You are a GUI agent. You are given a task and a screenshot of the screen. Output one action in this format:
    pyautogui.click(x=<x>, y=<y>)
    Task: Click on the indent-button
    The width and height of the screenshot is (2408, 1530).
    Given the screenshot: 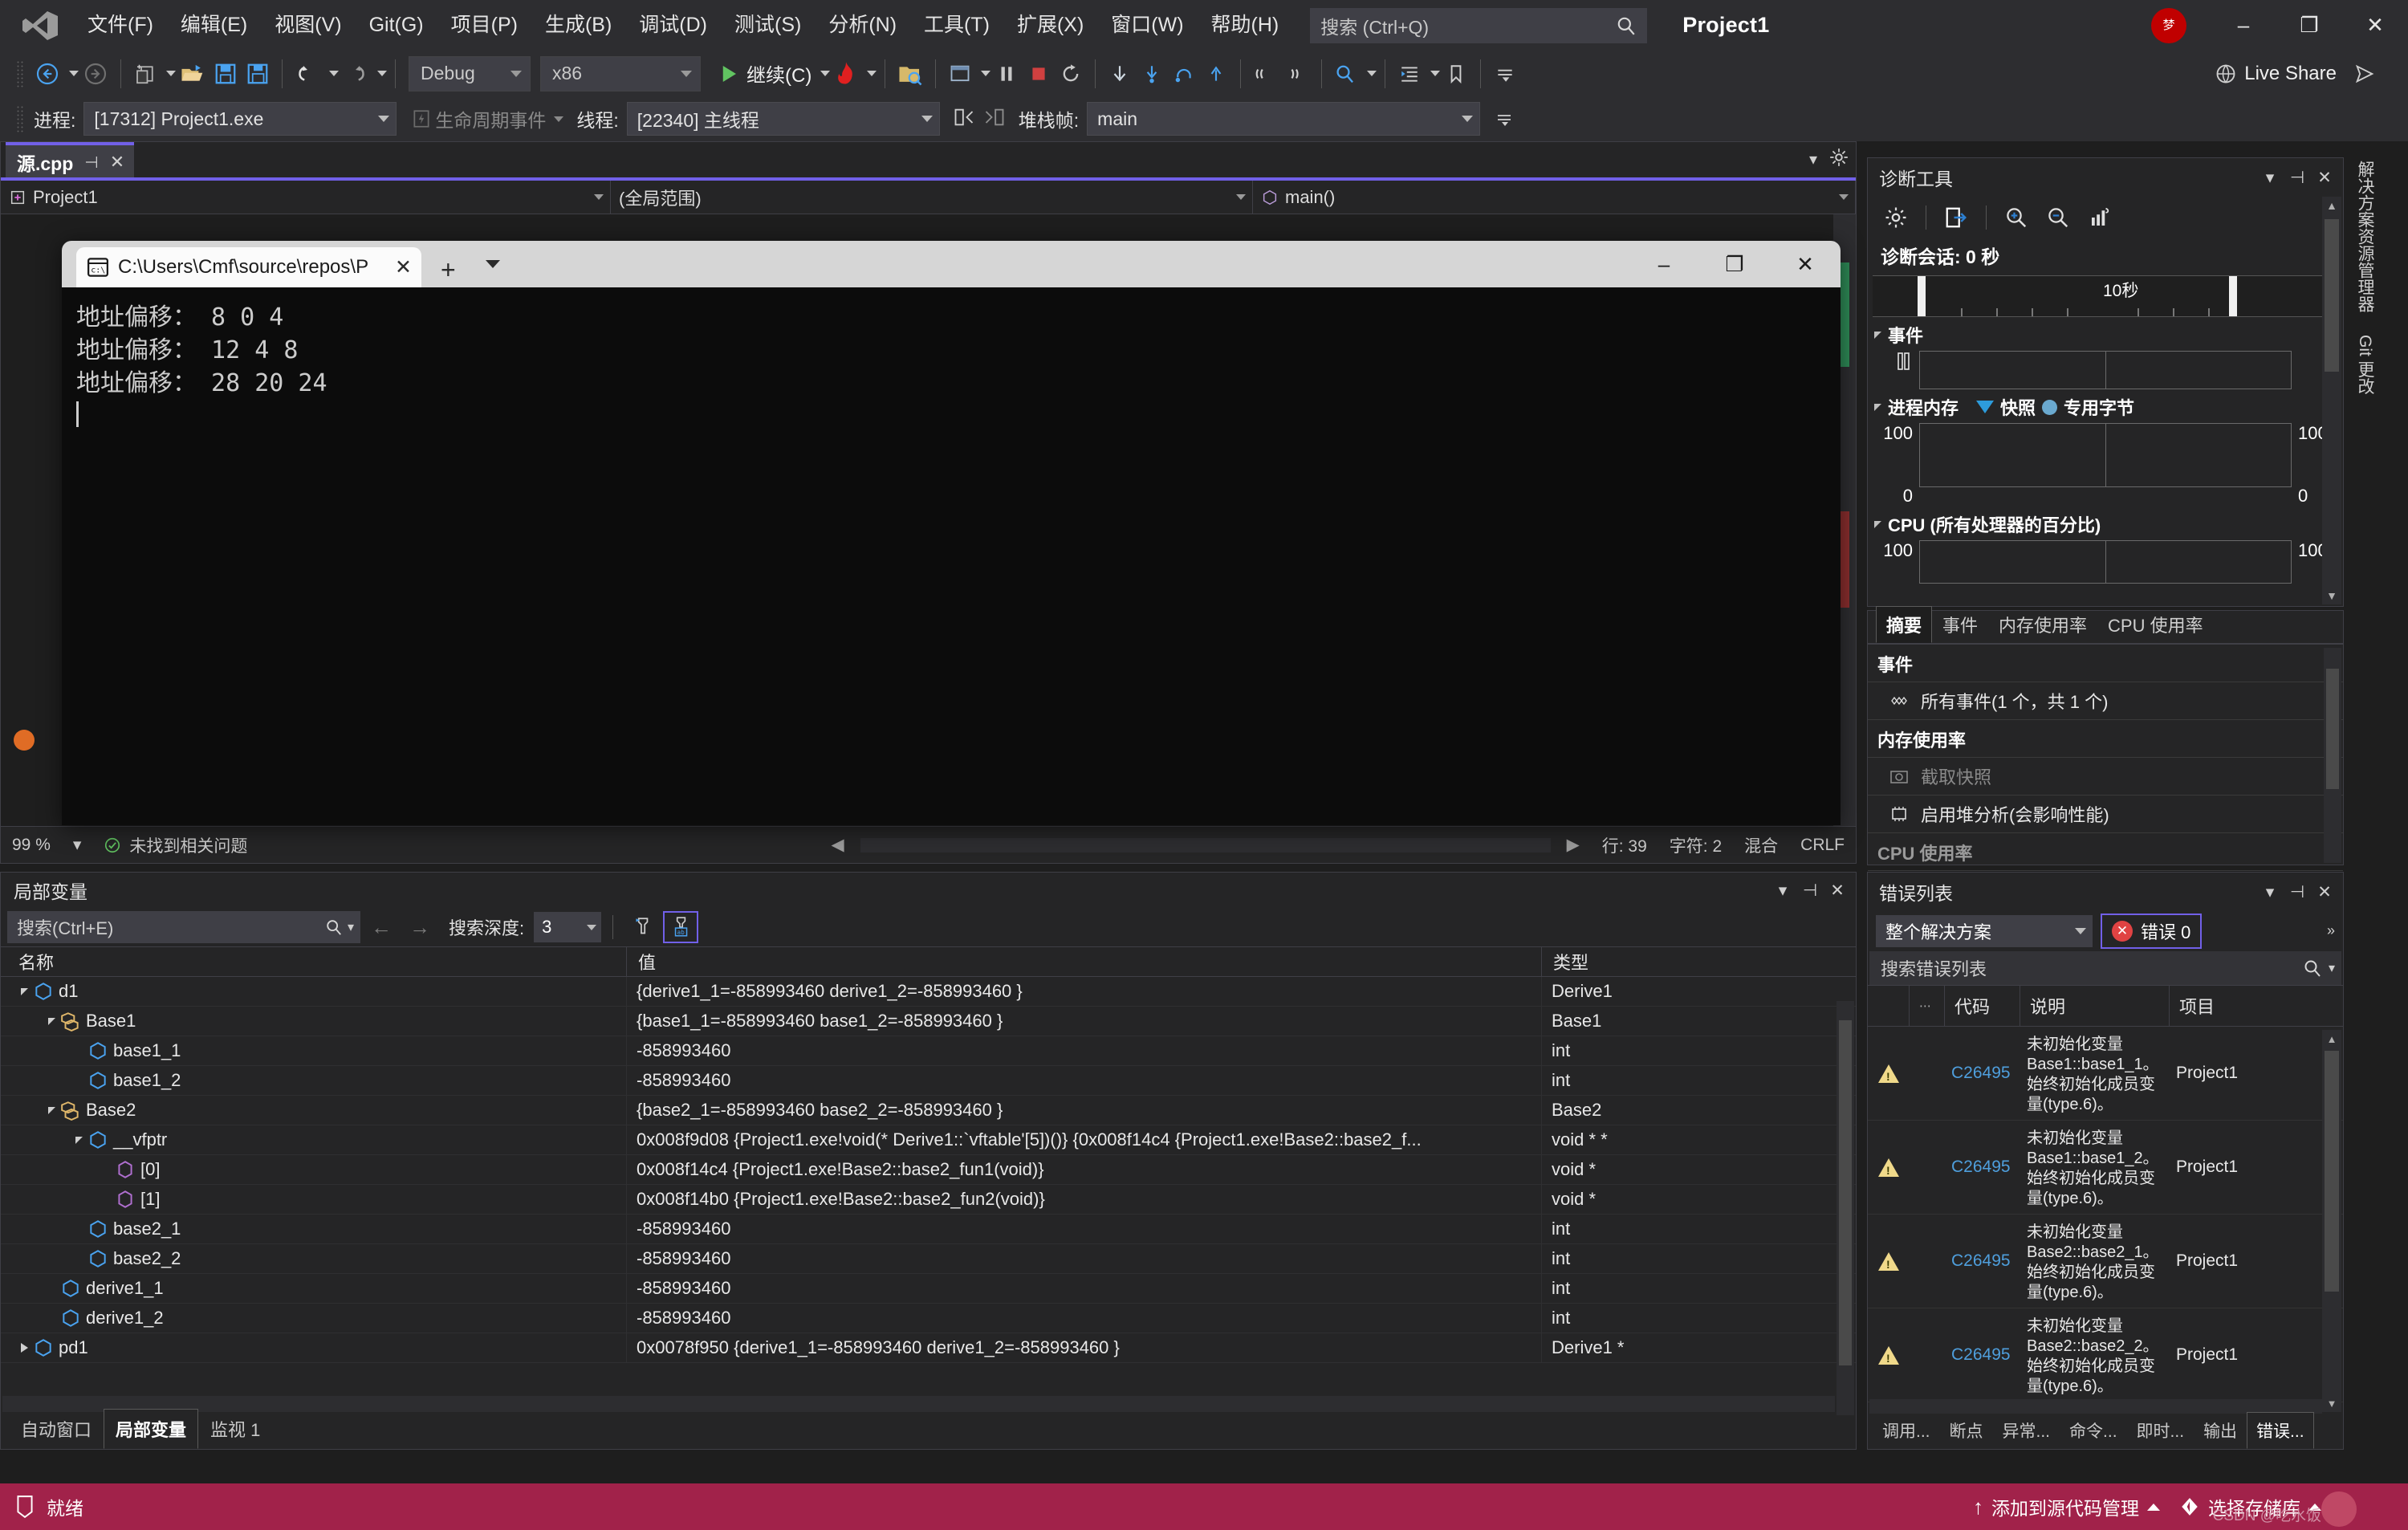 What is the action you would take?
    pyautogui.click(x=1409, y=73)
    